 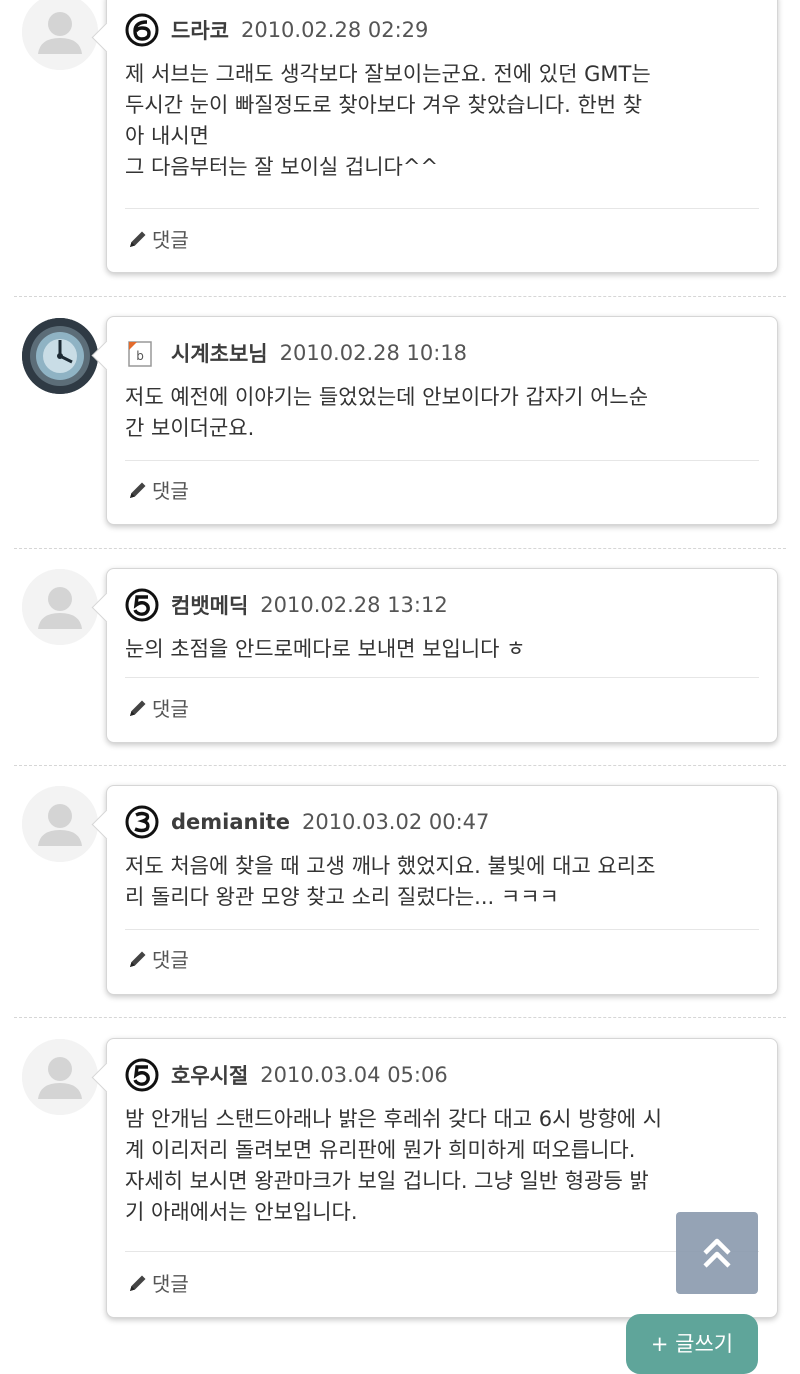 What do you see at coordinates (142, 30) in the screenshot?
I see `level-6-icon` at bounding box center [142, 30].